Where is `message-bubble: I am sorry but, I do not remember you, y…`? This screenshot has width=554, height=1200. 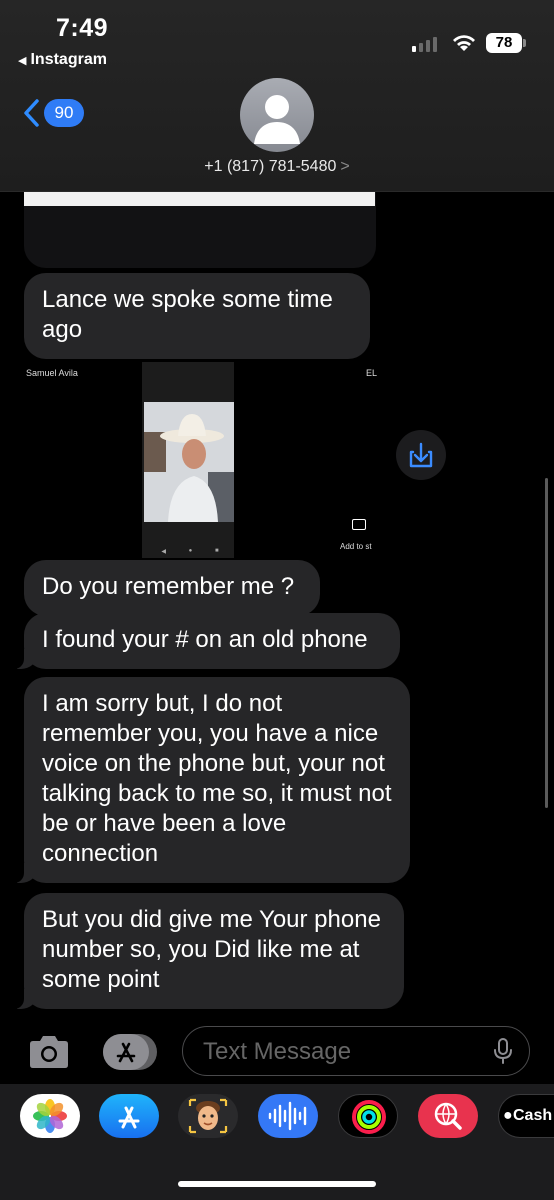
message-bubble: I am sorry but, I do not remember you, y… is located at coordinates (211, 780).